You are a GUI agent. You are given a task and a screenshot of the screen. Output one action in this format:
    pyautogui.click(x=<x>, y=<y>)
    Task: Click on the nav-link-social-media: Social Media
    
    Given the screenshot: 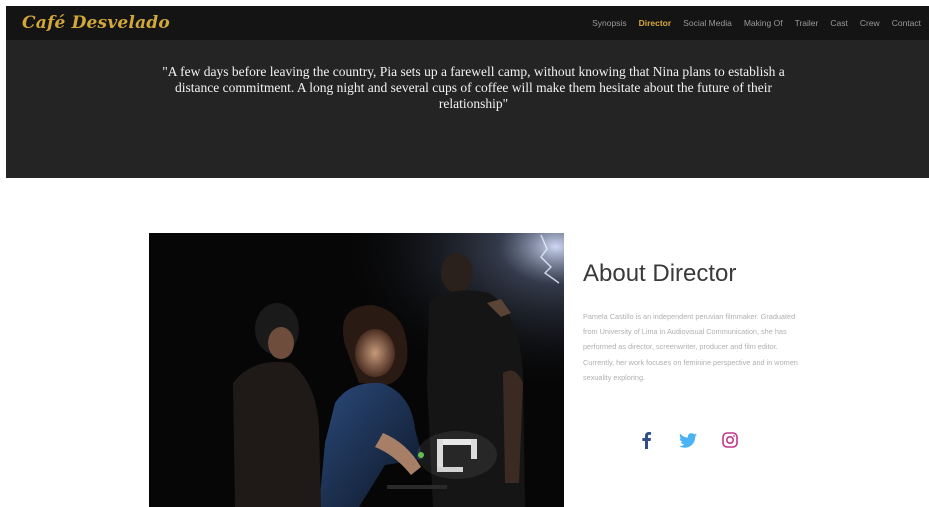 What is the action you would take?
    pyautogui.click(x=707, y=23)
    